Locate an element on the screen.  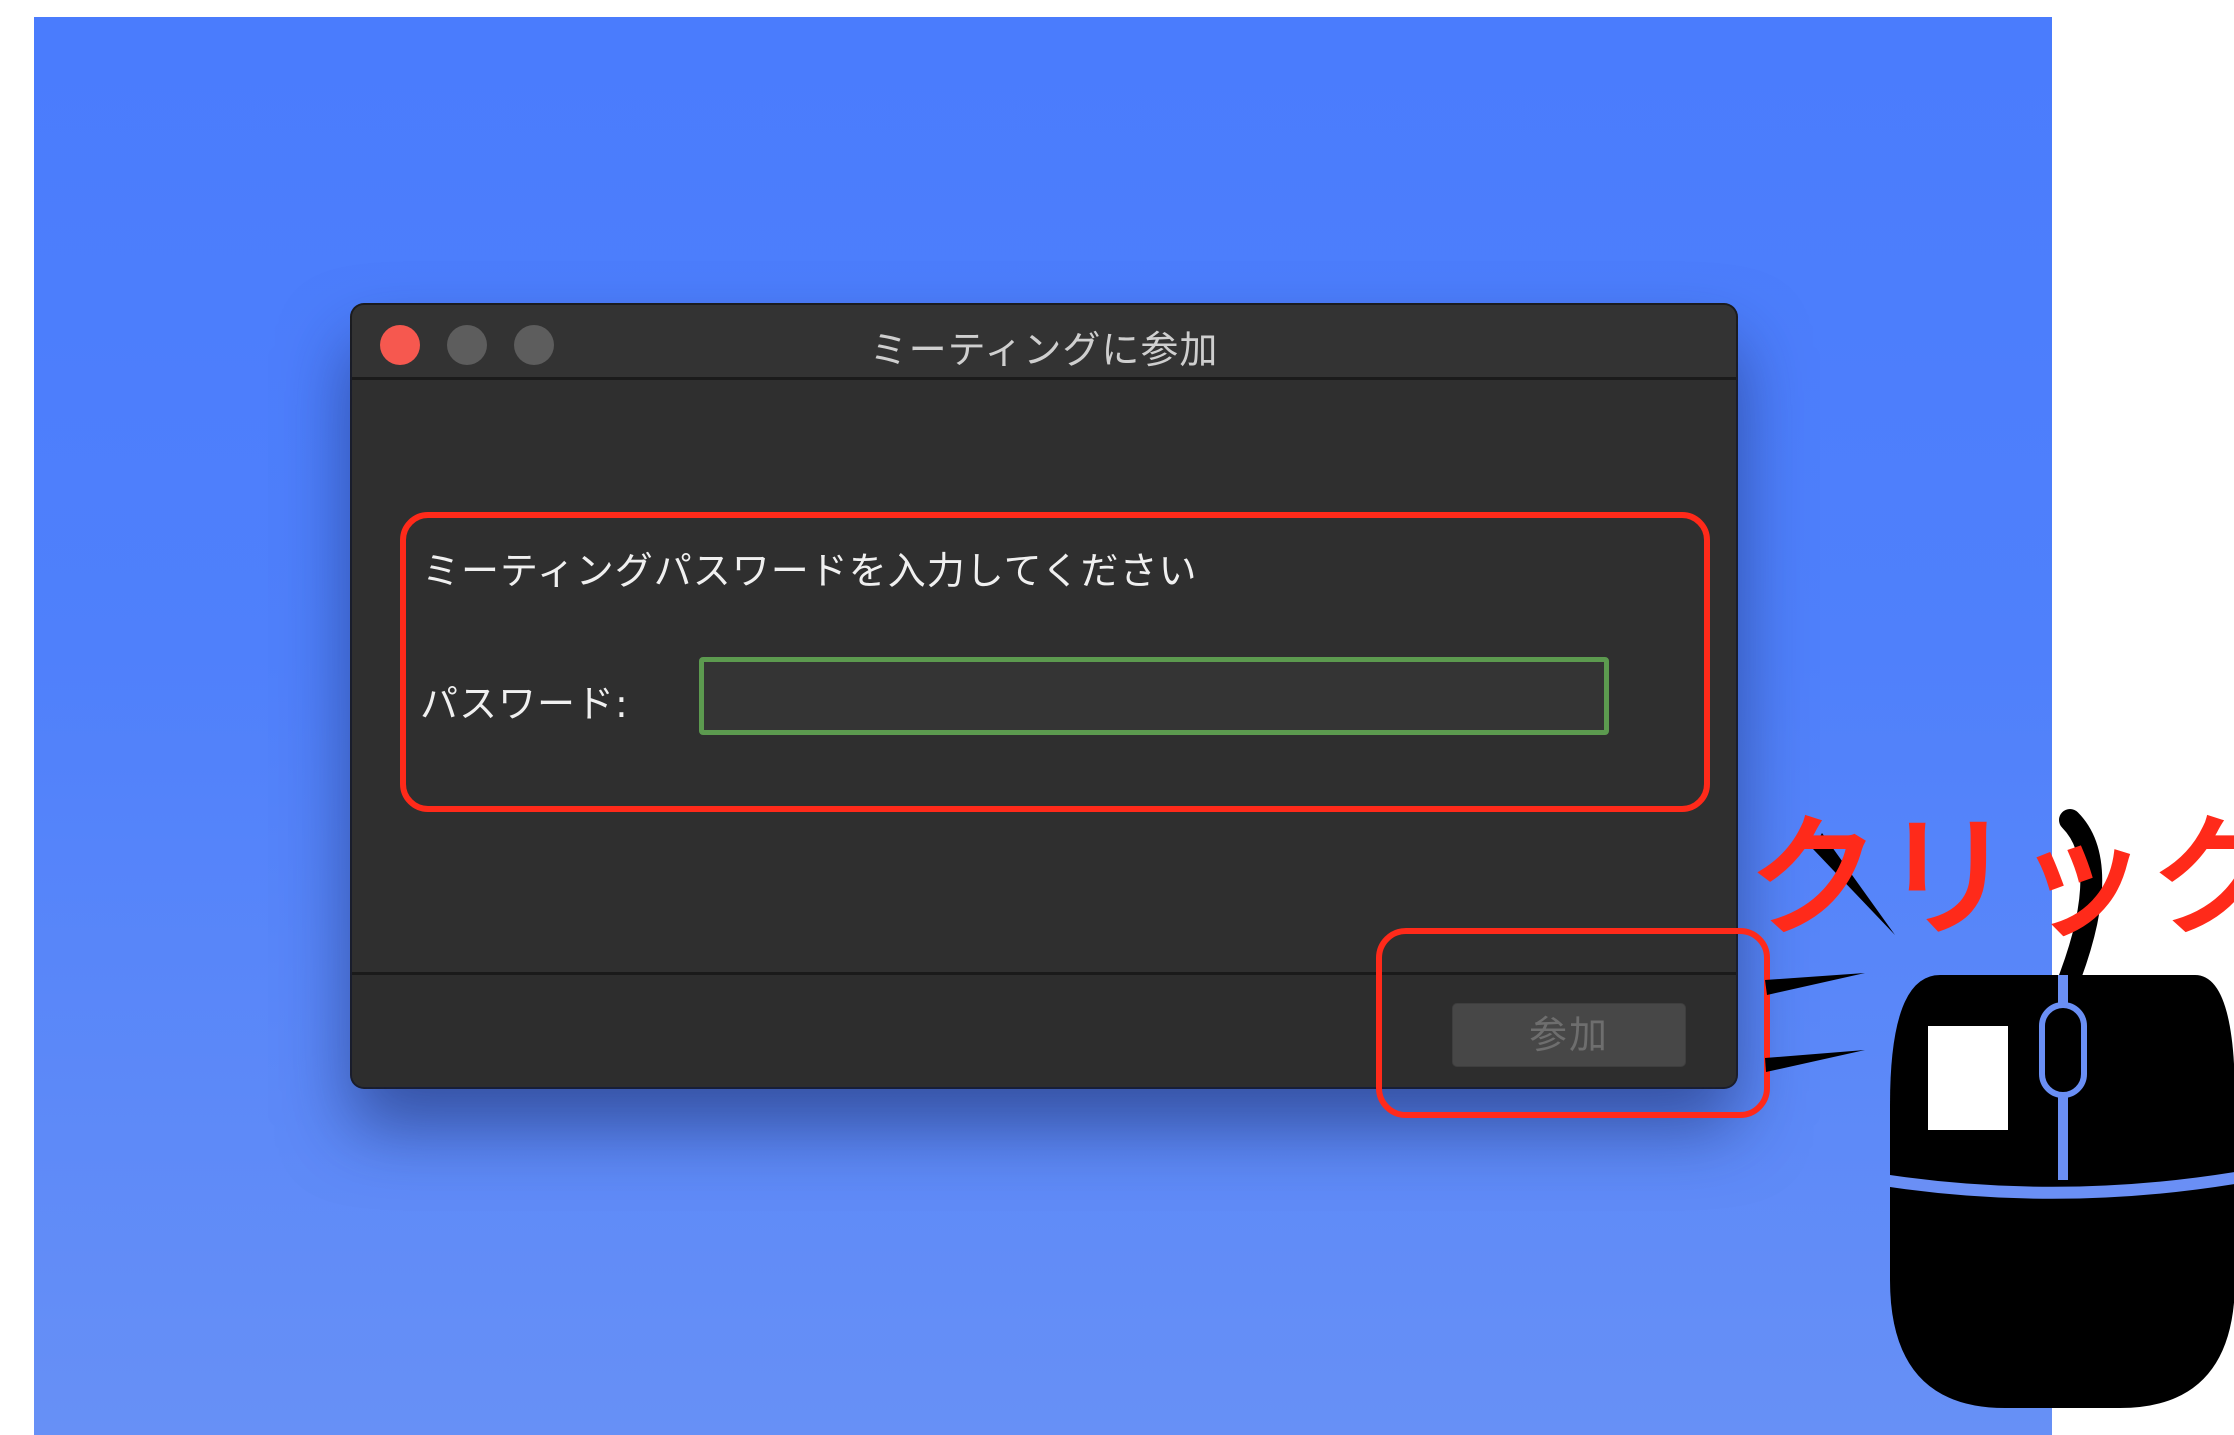
password-highlight-frame is located at coordinates (1055, 662).